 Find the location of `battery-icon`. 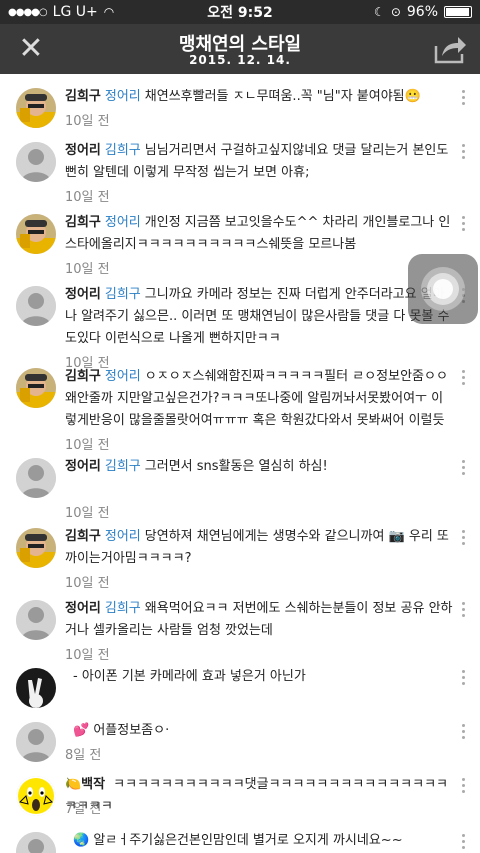

battery-icon is located at coordinates (458, 12).